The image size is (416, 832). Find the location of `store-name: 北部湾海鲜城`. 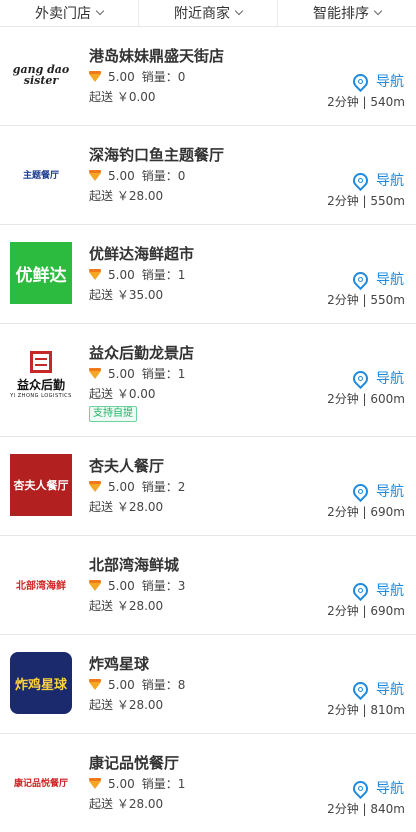

store-name: 北部湾海鲜城 is located at coordinates (134, 565).